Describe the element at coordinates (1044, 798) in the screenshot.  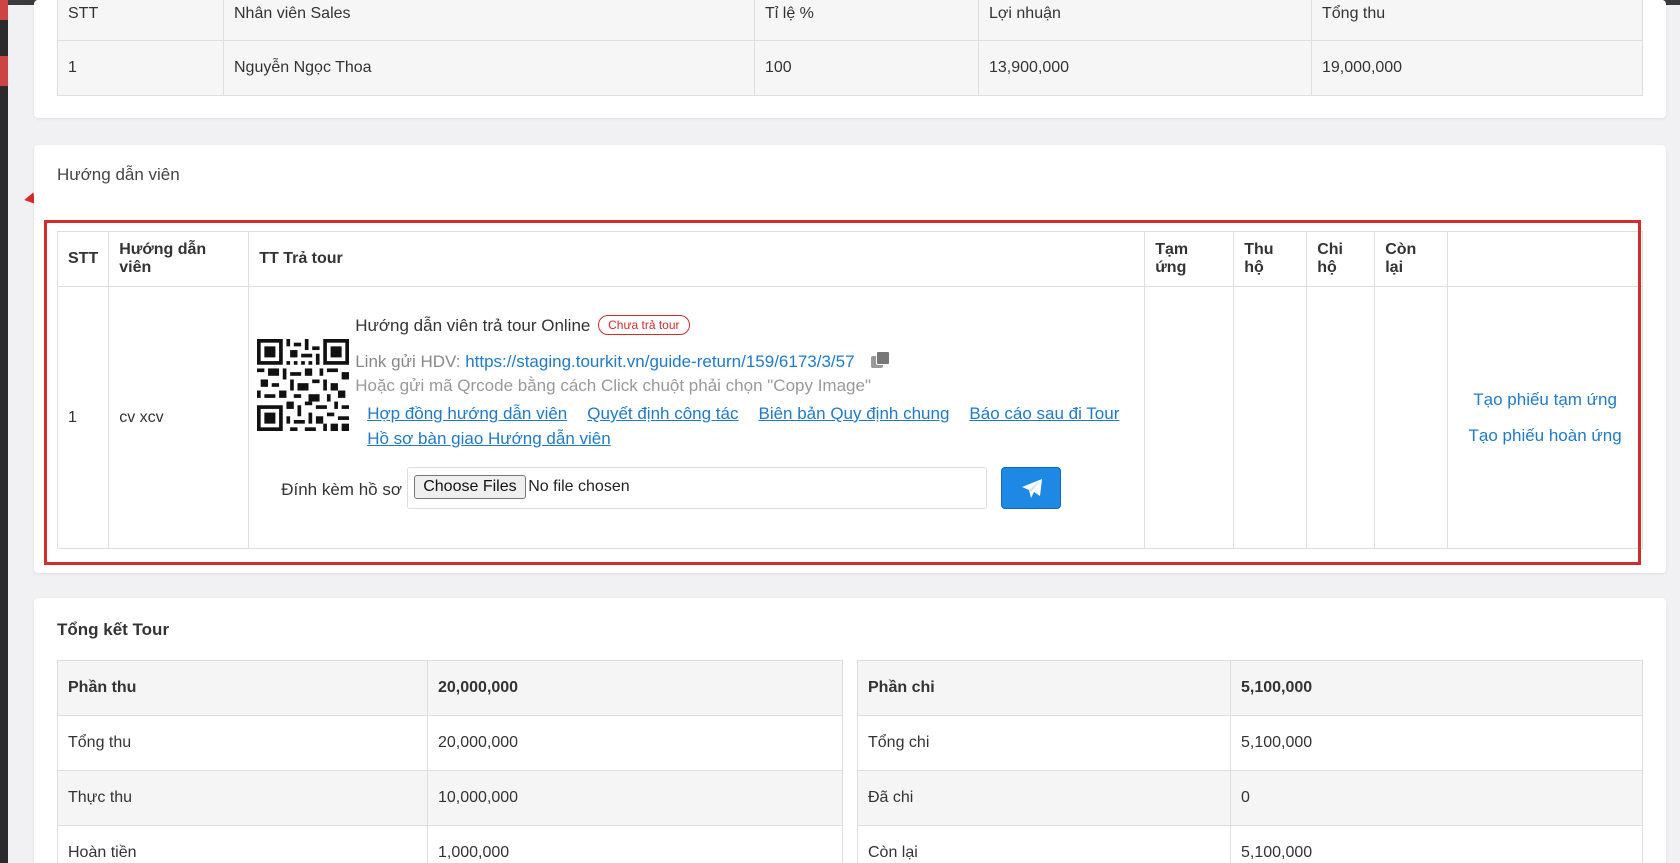
I see `cell-label: Đã chi` at that location.